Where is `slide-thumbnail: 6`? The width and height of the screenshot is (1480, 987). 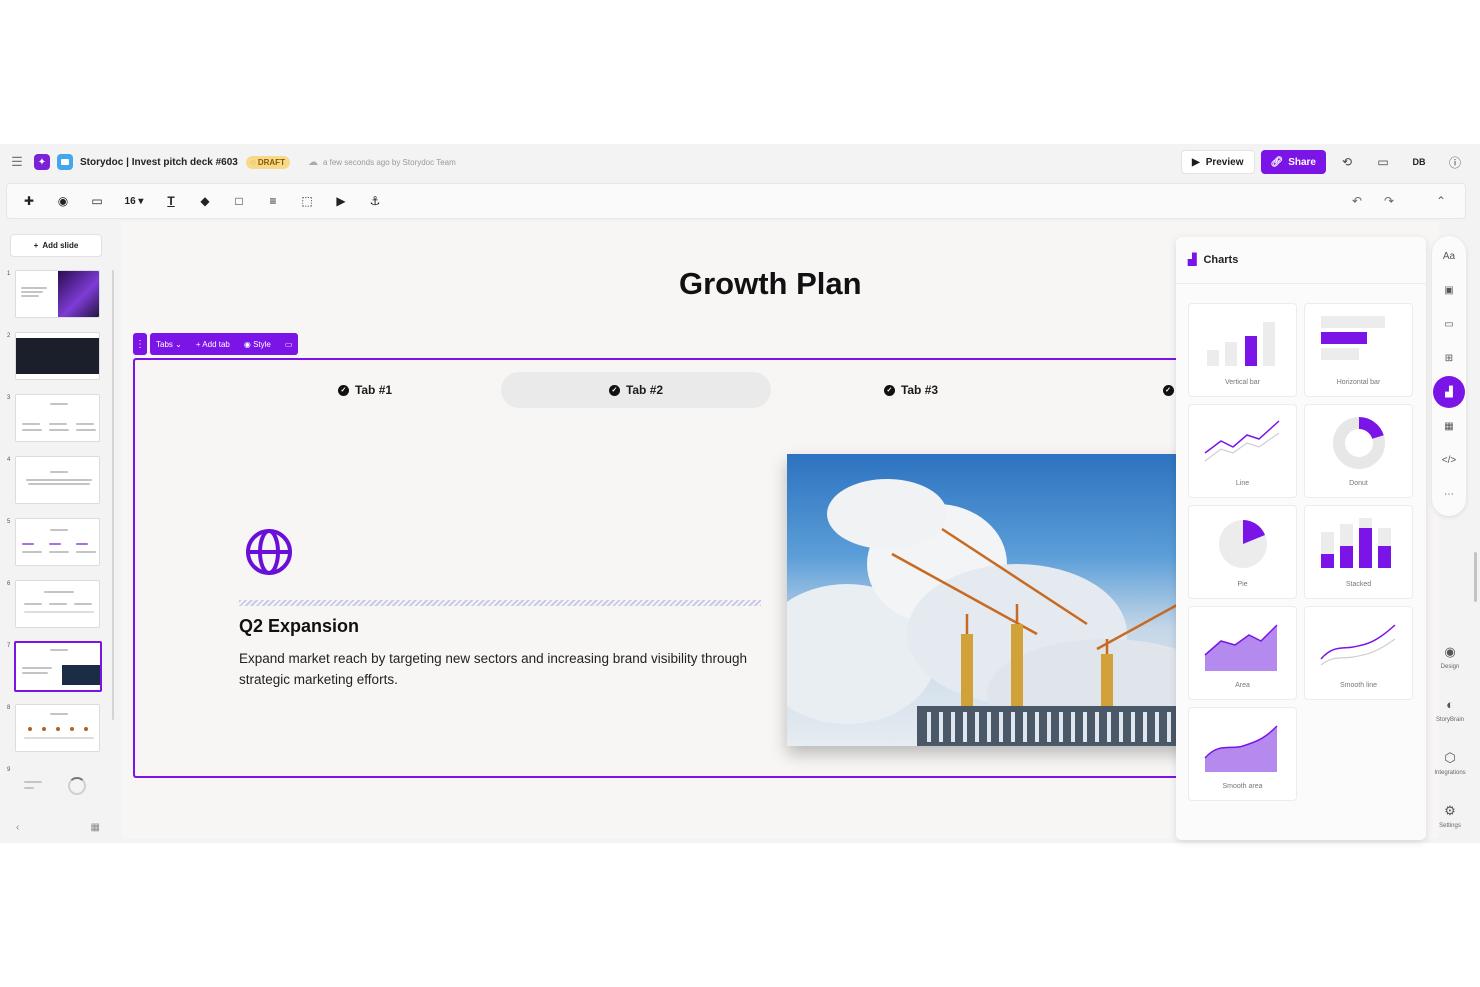
slide-thumbnail: 6 is located at coordinates (54, 605).